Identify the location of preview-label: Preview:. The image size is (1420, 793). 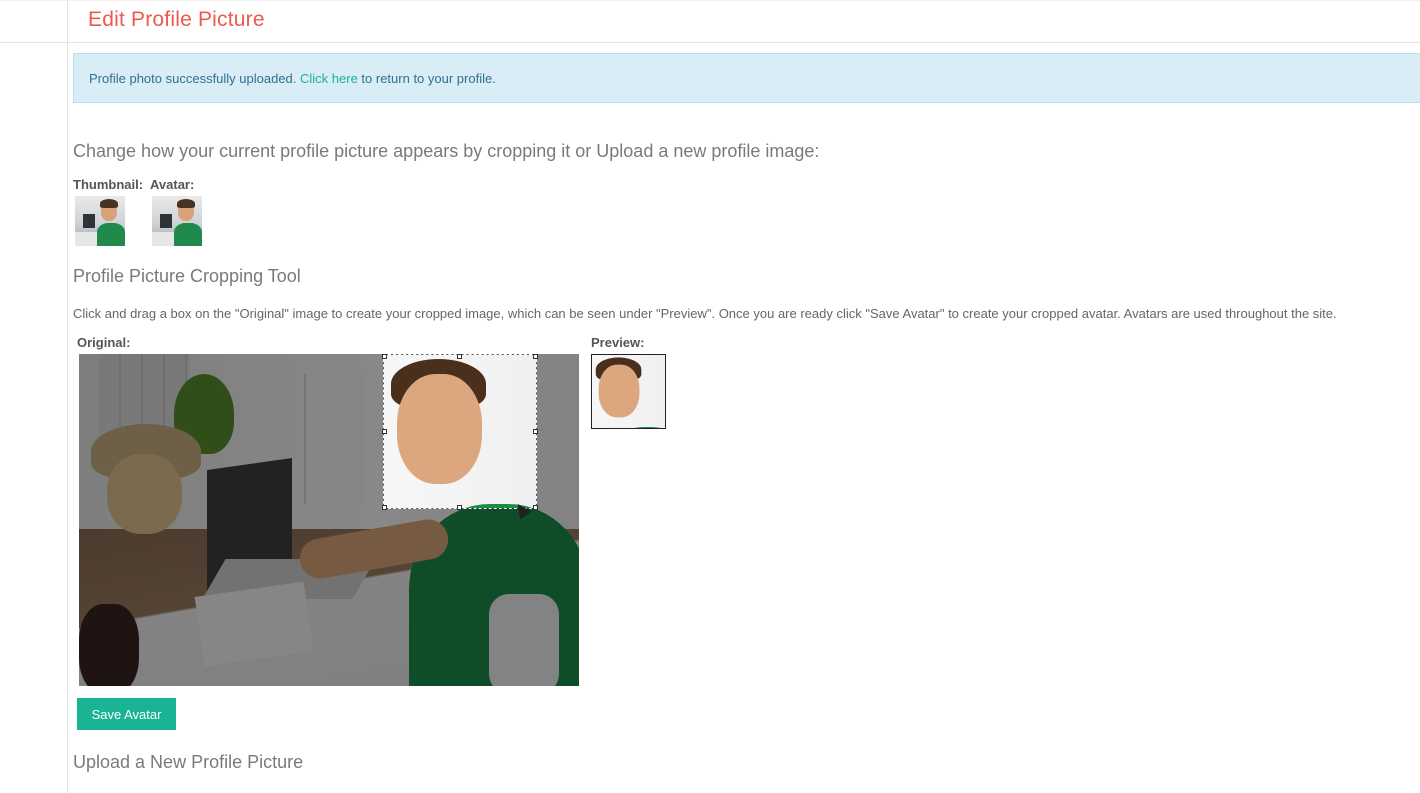
(618, 342).